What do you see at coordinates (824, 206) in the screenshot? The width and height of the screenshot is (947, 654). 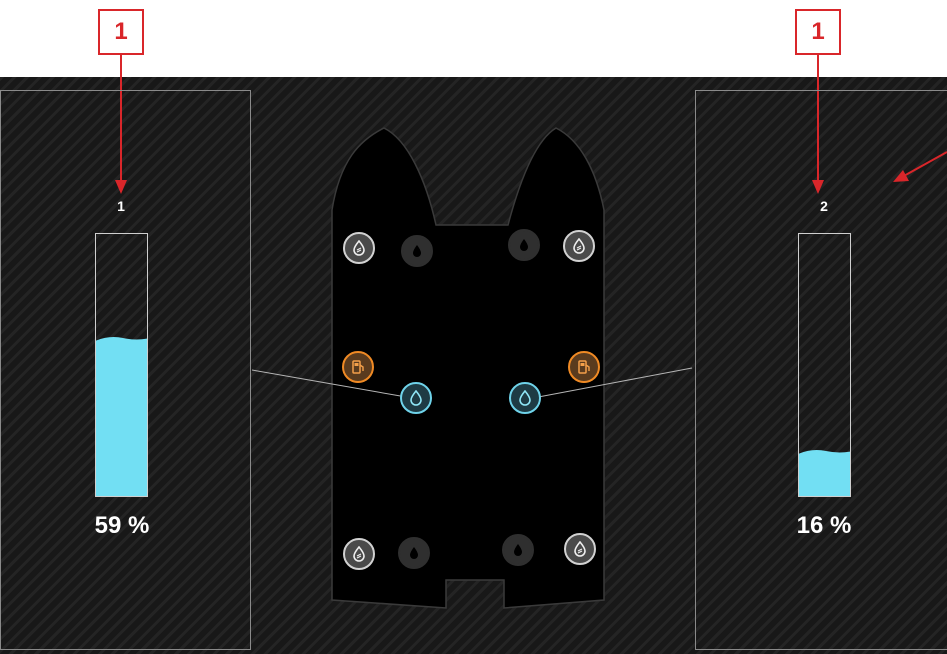 I see `tank-id-2: 2` at bounding box center [824, 206].